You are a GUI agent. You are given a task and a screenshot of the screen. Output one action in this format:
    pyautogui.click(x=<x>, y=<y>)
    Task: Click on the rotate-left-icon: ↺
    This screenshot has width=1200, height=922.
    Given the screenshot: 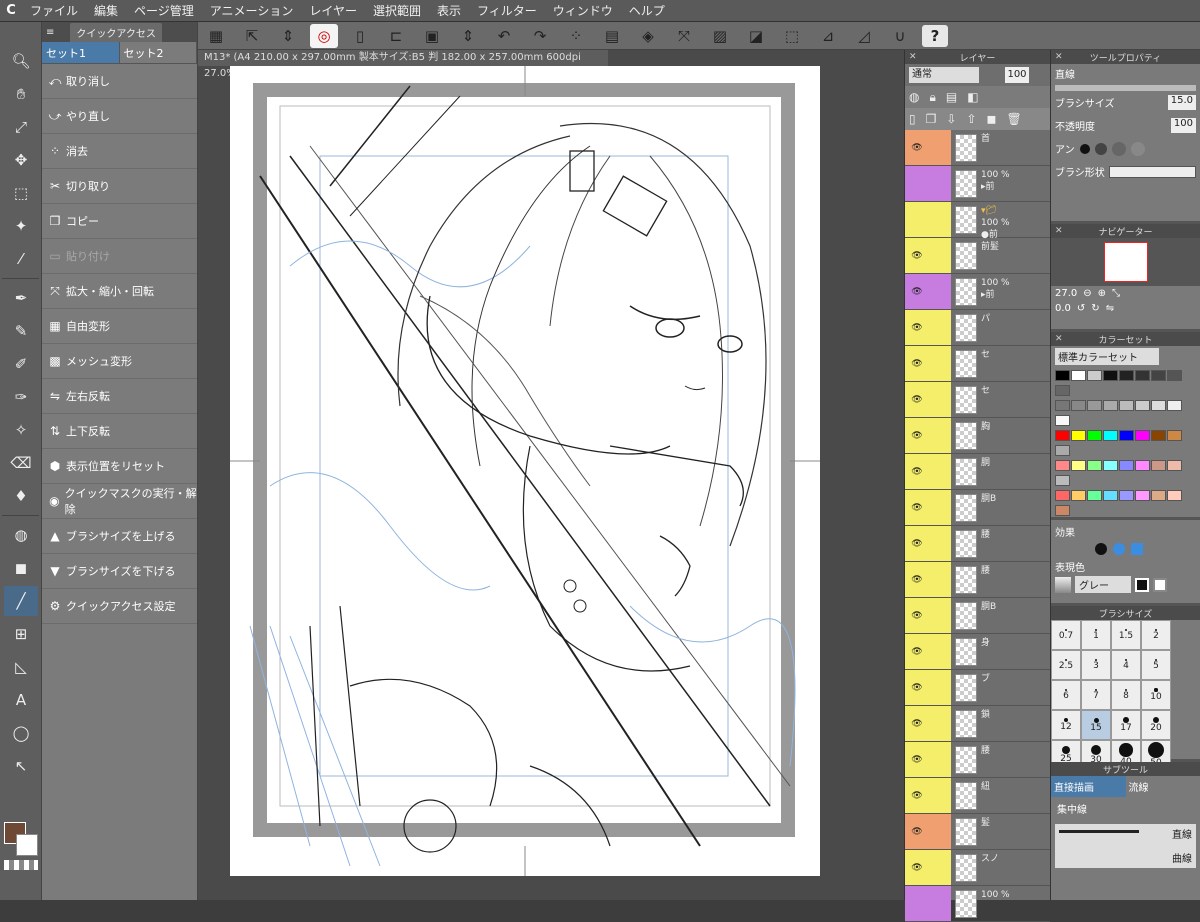 What is the action you would take?
    pyautogui.click(x=1081, y=308)
    